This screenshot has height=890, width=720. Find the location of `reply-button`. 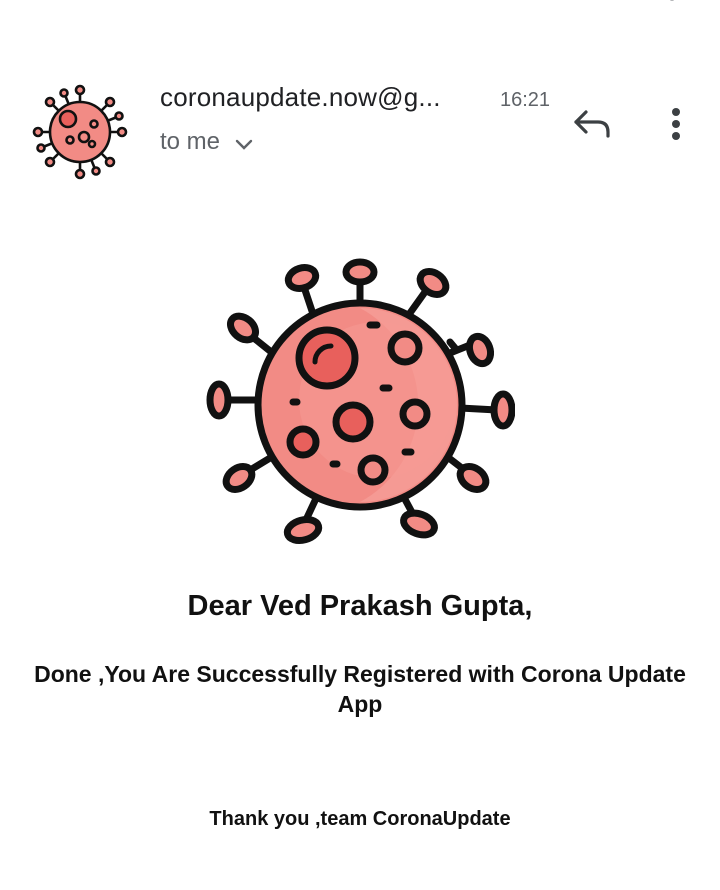

reply-button is located at coordinates (592, 124).